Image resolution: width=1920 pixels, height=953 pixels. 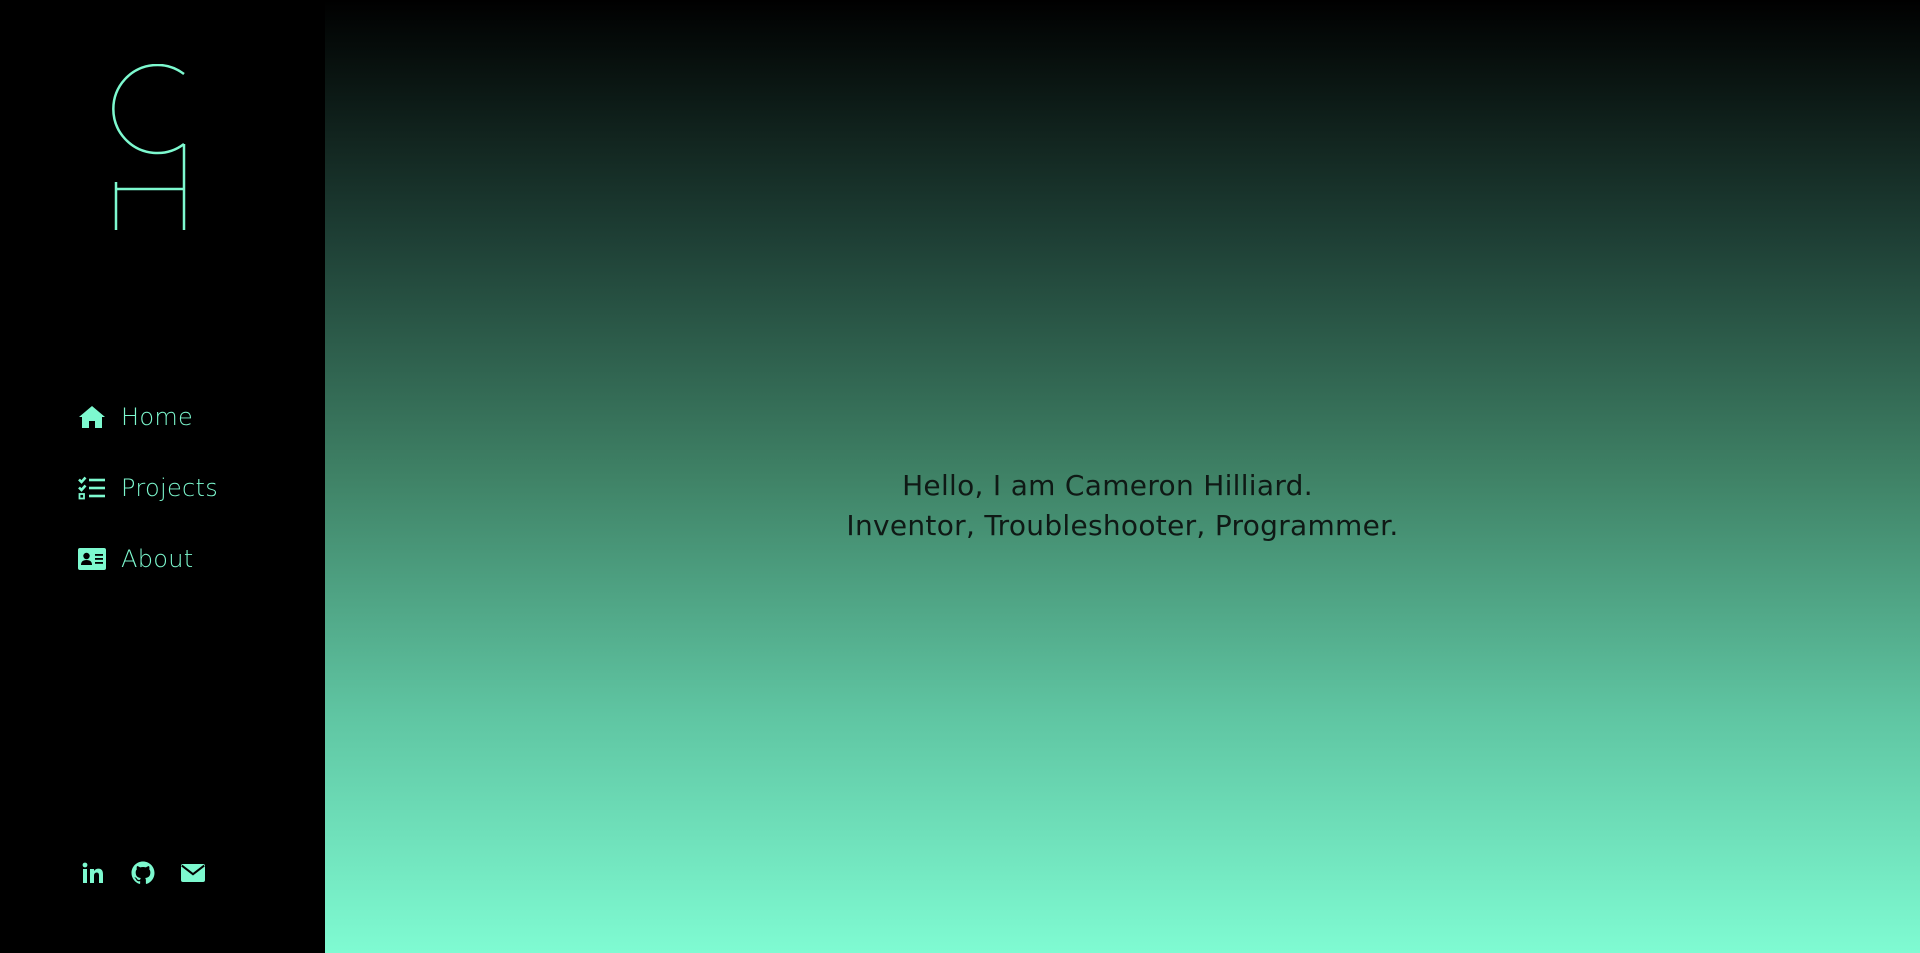 What do you see at coordinates (157, 559) in the screenshot?
I see `nav-label-about: About` at bounding box center [157, 559].